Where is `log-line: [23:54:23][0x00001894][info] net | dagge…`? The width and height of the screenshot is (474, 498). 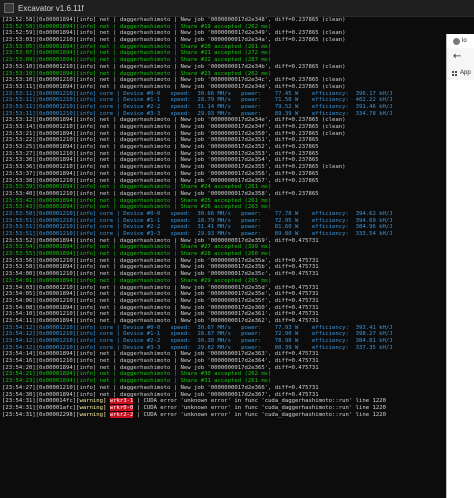 log-line: [23:54:23][0x00001894][info] net | dagge… is located at coordinates (137, 381).